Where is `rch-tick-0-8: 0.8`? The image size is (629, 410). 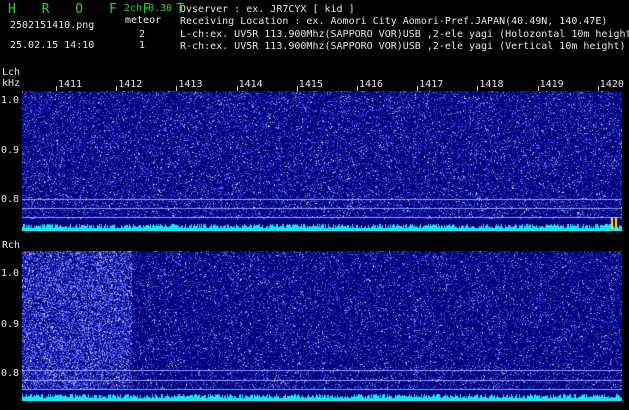
rch-tick-0-8: 0.8 is located at coordinates (10, 373).